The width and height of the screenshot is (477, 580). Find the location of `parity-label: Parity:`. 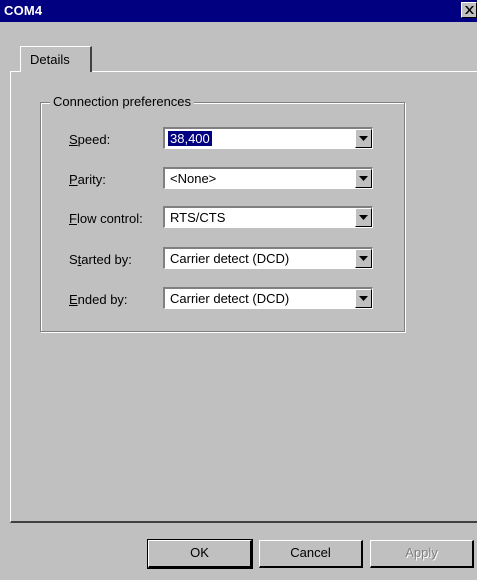

parity-label: Parity: is located at coordinates (87, 179).